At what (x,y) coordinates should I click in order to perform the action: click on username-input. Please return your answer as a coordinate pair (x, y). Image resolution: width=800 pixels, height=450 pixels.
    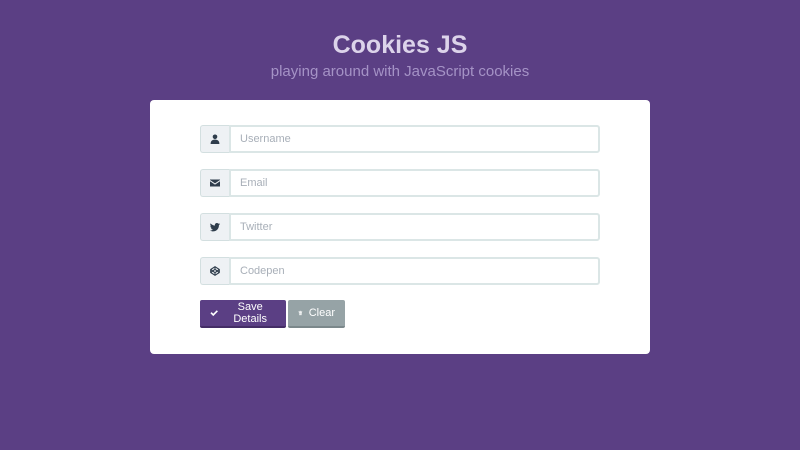
    Looking at the image, I should click on (414, 139).